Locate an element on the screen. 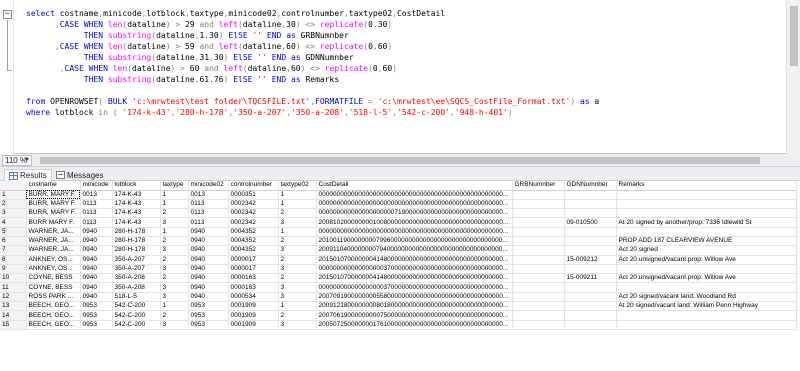 This screenshot has height=371, width=800. grid-cell: COYNE, BESS is located at coordinates (53, 278).